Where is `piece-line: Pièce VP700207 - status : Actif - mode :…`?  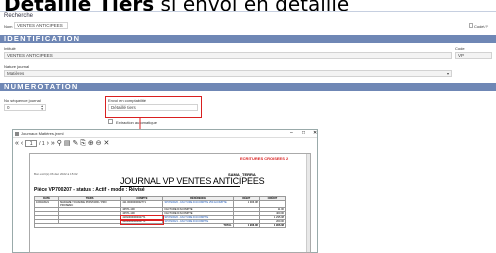 piece-line: Pièce VP700207 - status : Actif - mode :… is located at coordinates (89, 190).